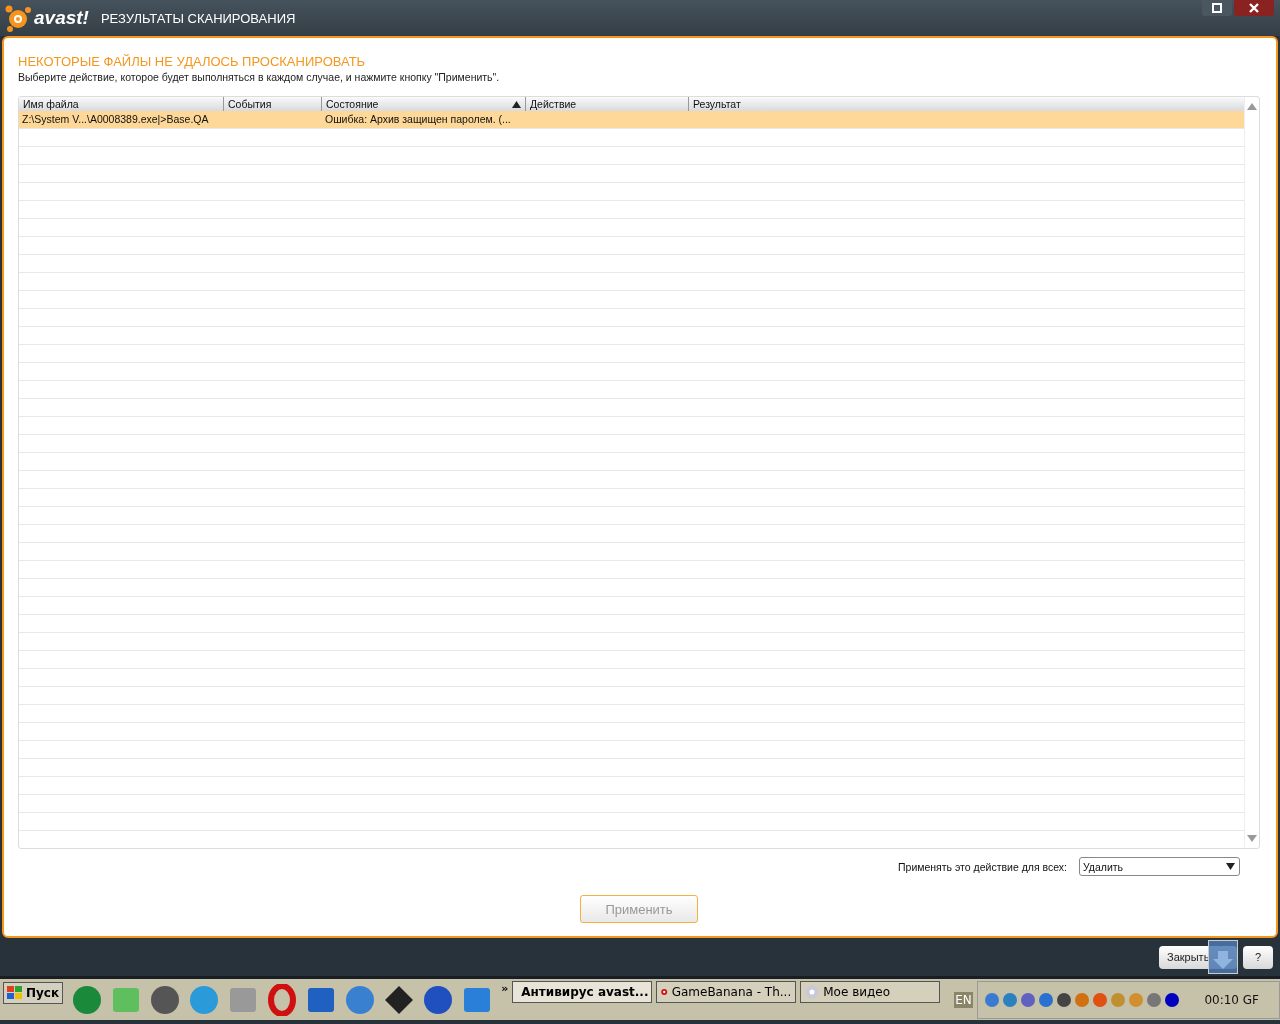 The image size is (1280, 1024). Describe the element at coordinates (115, 119) in the screenshot. I see `table-cell: Z:\System V...\A0008389.exe|>Base.QA` at that location.